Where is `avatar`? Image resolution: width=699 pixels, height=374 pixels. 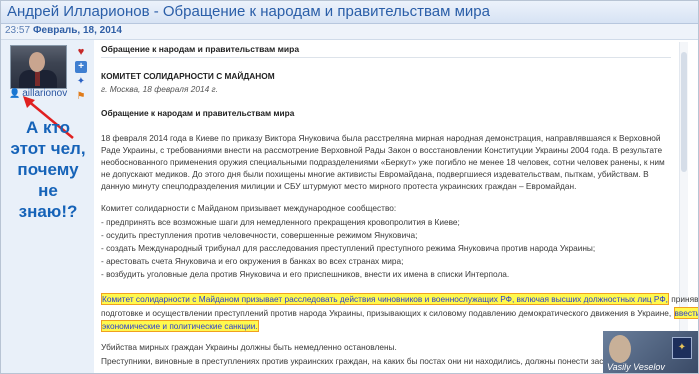
avatar is located at coordinates (38, 67).